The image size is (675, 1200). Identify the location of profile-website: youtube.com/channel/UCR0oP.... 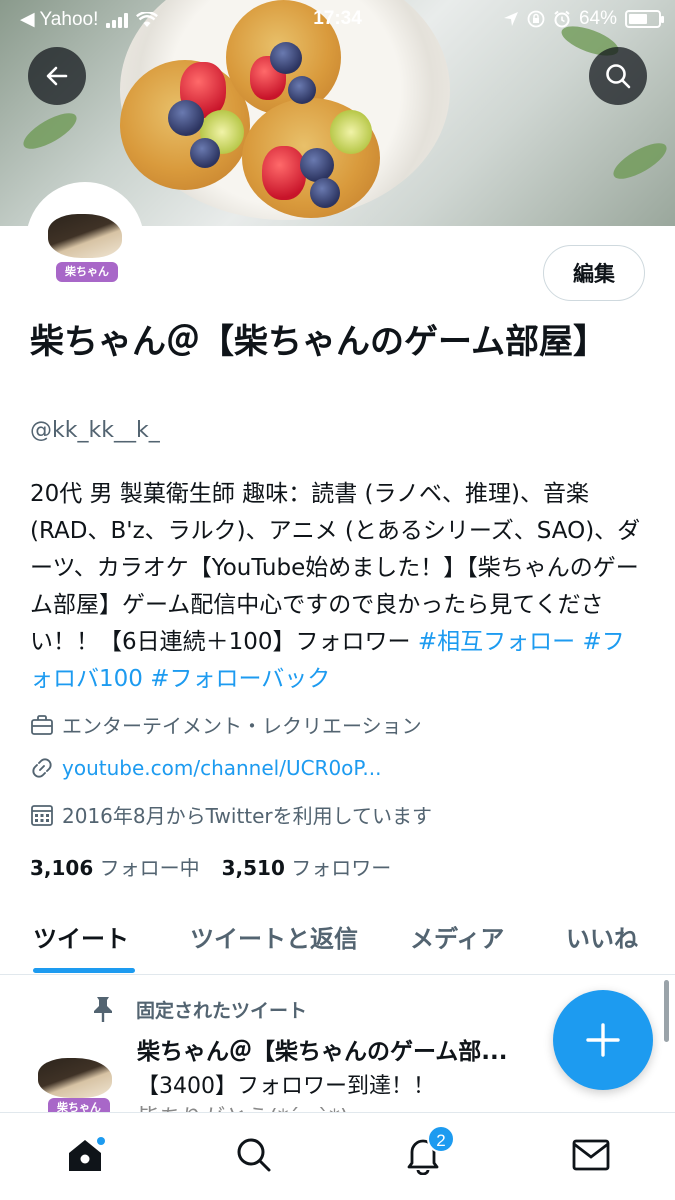
(205, 768).